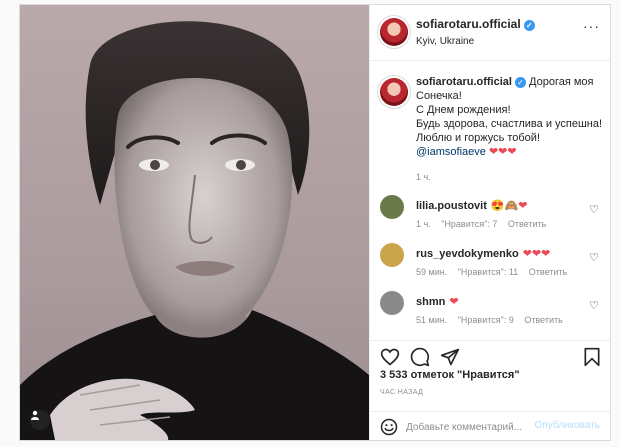 The image size is (620, 447). What do you see at coordinates (502, 152) in the screenshot?
I see `caption-emoji: ❤❤❤` at bounding box center [502, 152].